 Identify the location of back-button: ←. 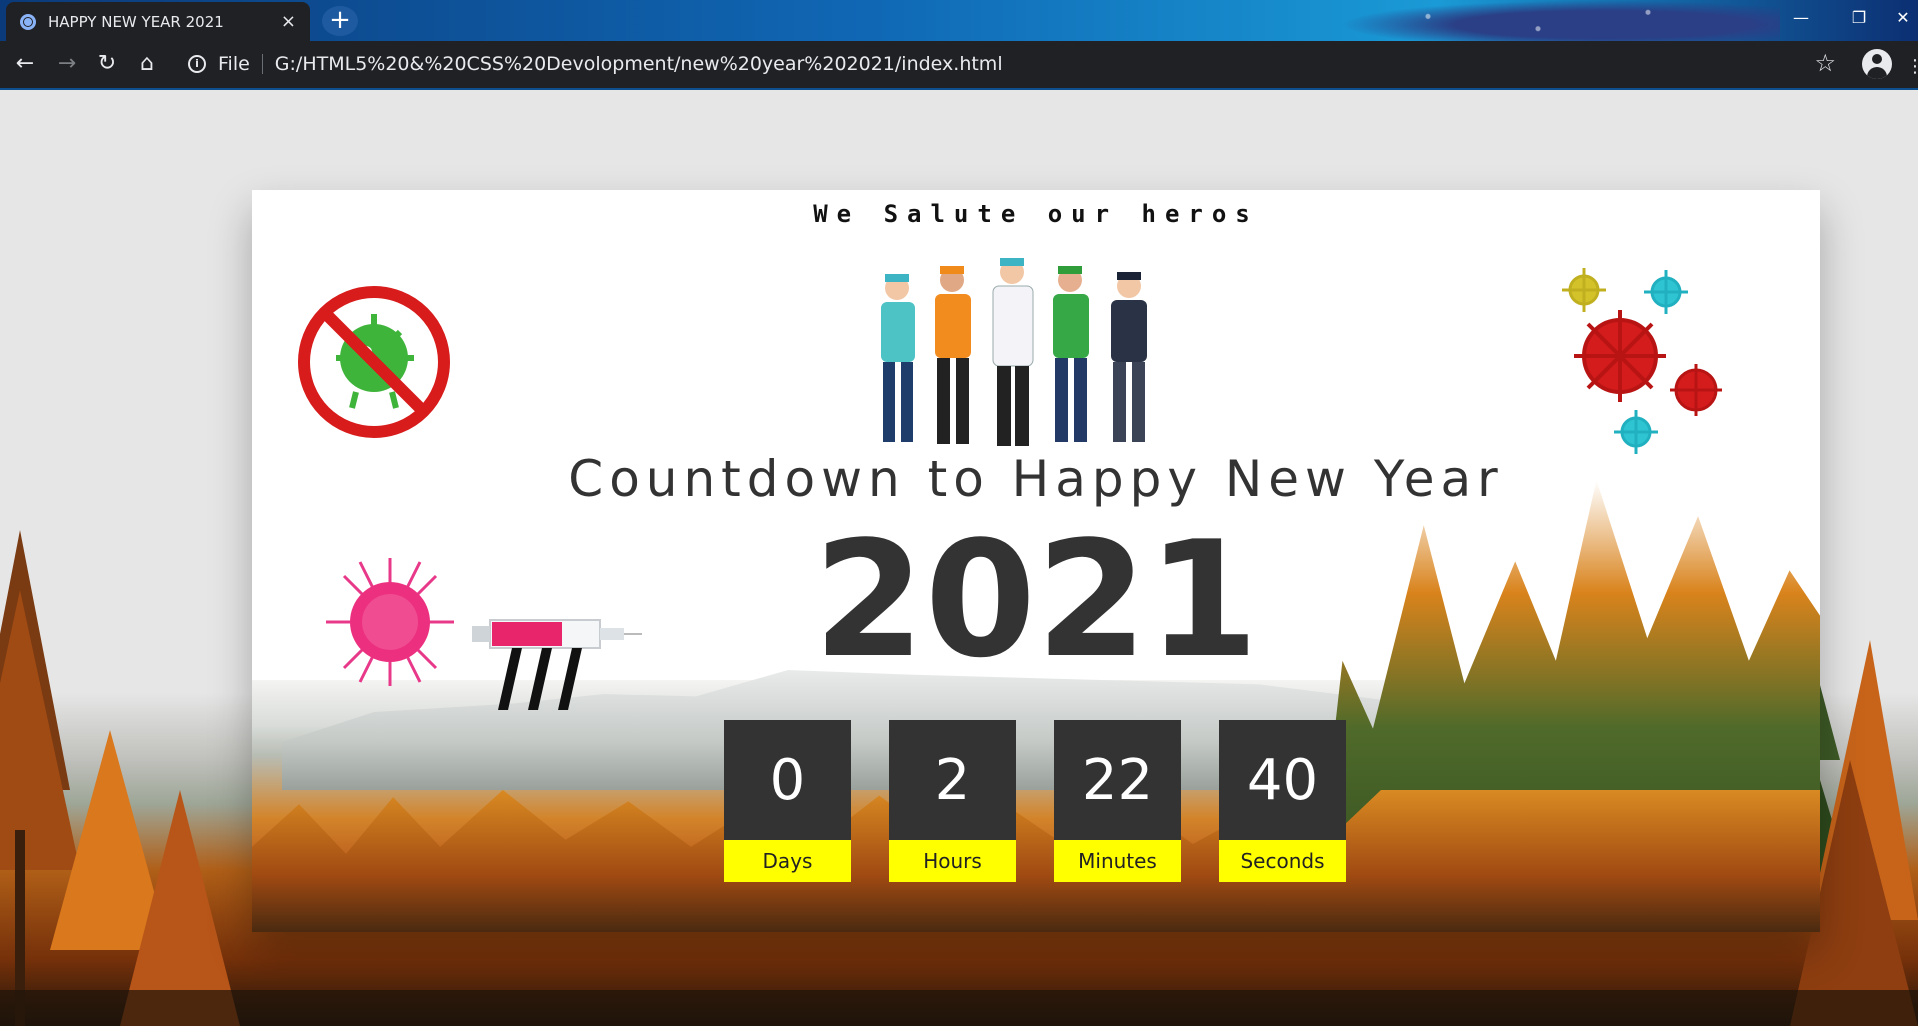
(25, 64).